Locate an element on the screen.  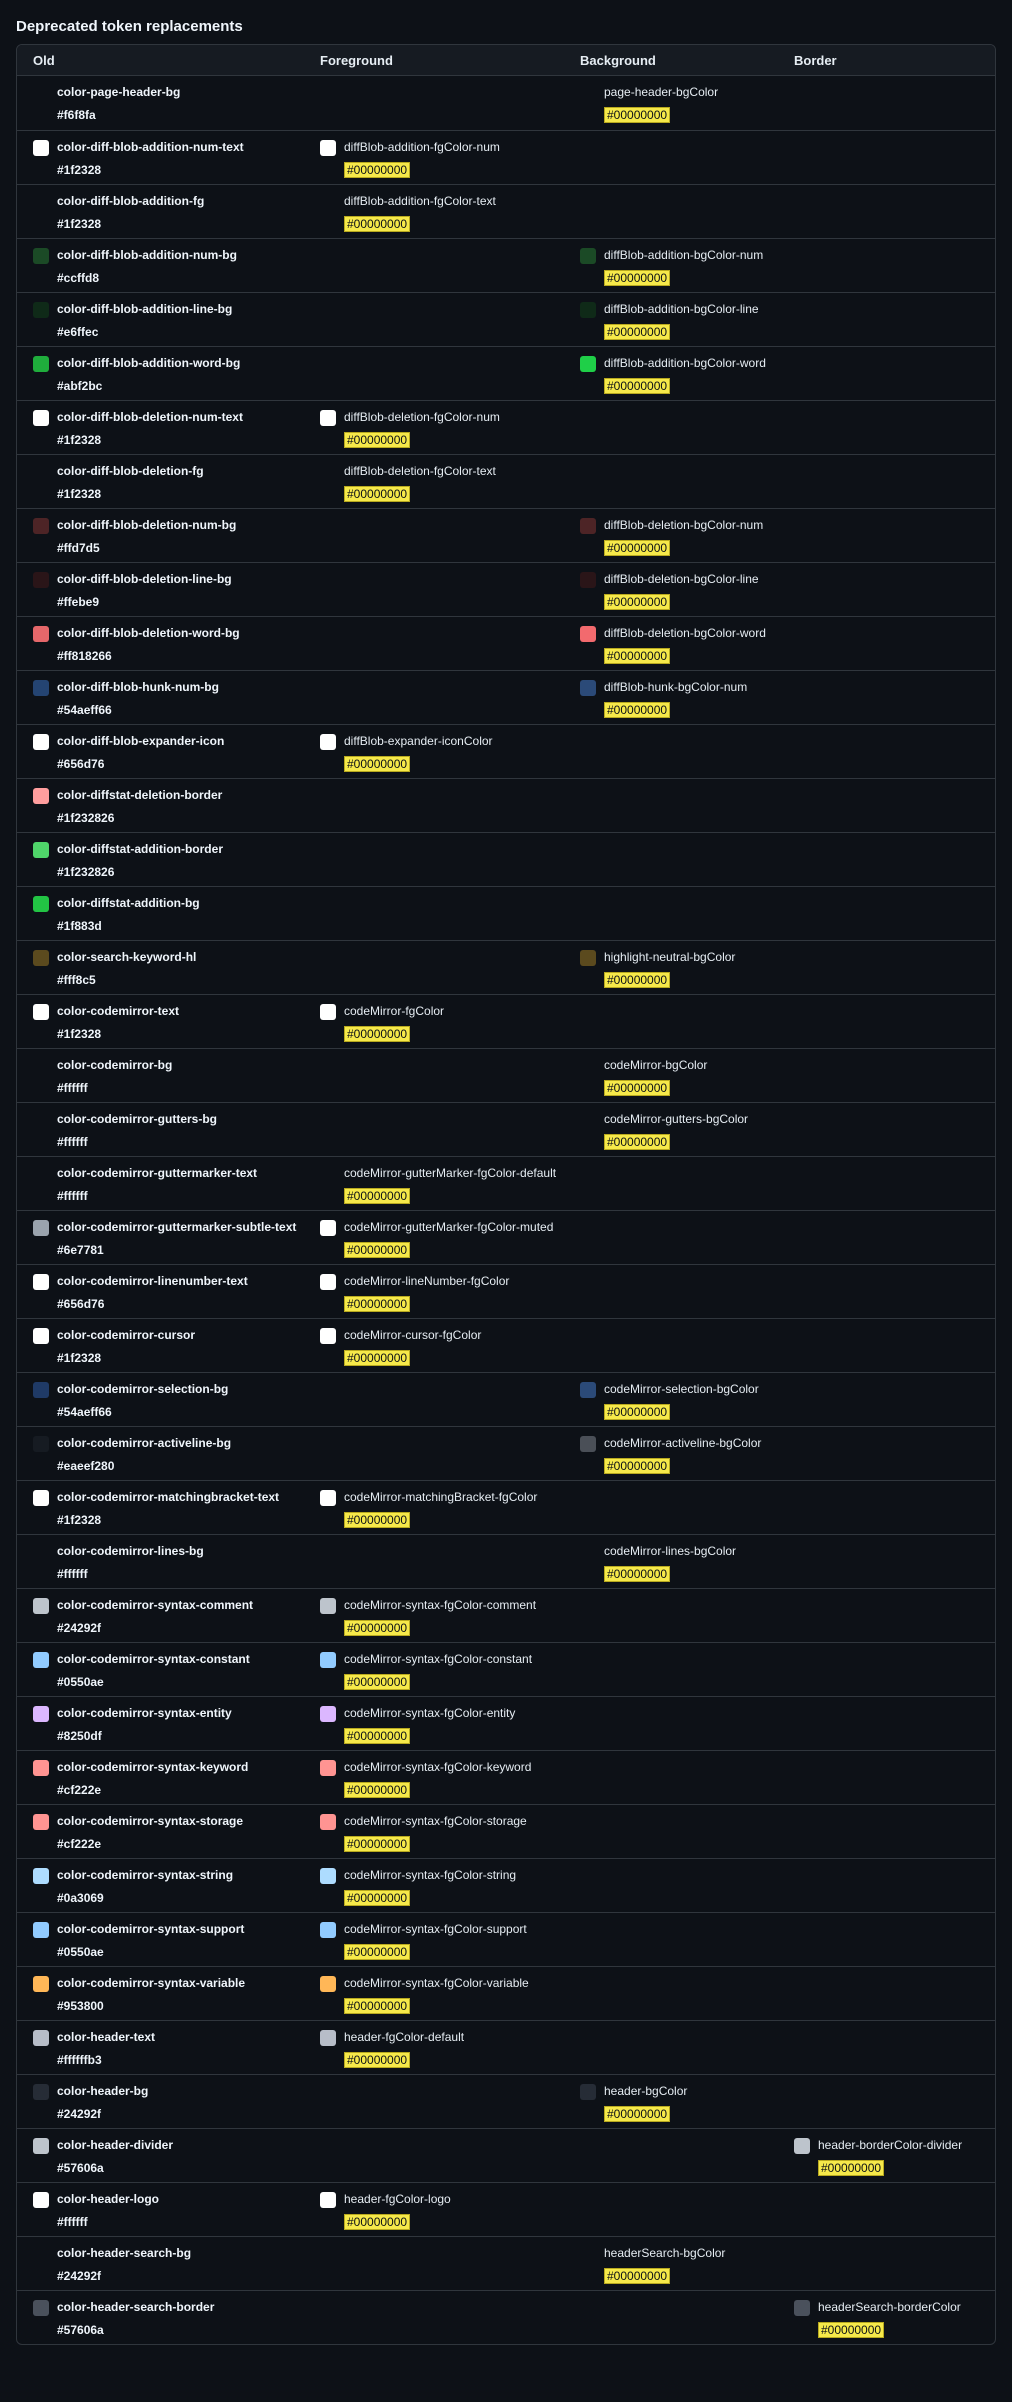
old-token-hex: #0a3069 is located at coordinates (80, 1898).